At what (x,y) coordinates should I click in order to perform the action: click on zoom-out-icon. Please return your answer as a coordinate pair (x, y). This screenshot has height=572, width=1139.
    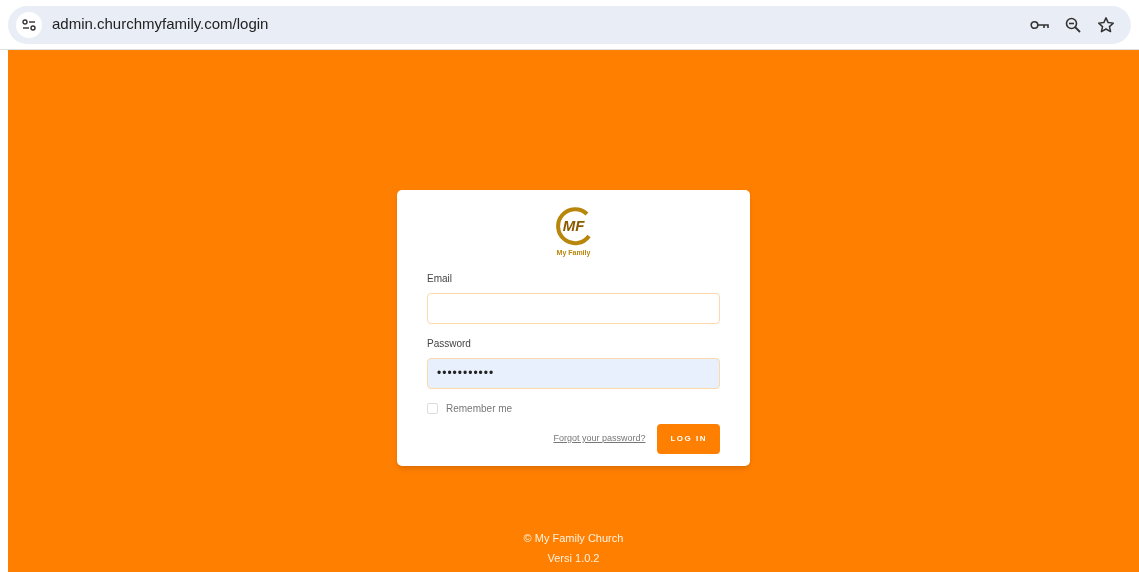
    Looking at the image, I should click on (1073, 24).